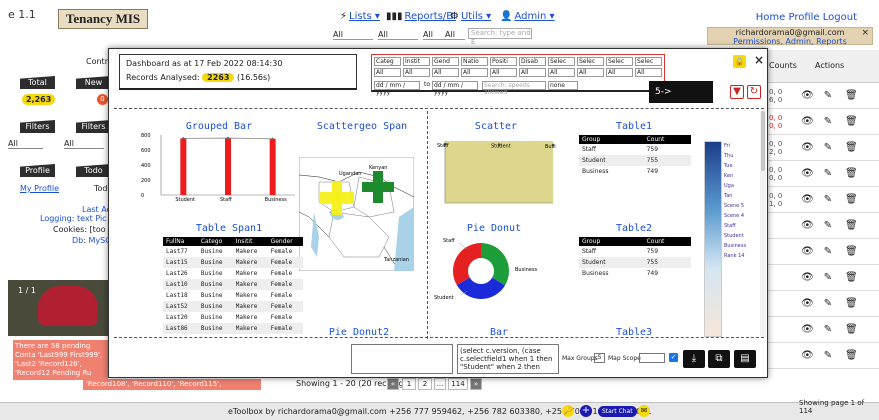 The width and height of the screenshot is (879, 420). Describe the element at coordinates (500, 37) in the screenshot. I see `top-search-input: Search: type and E` at that location.